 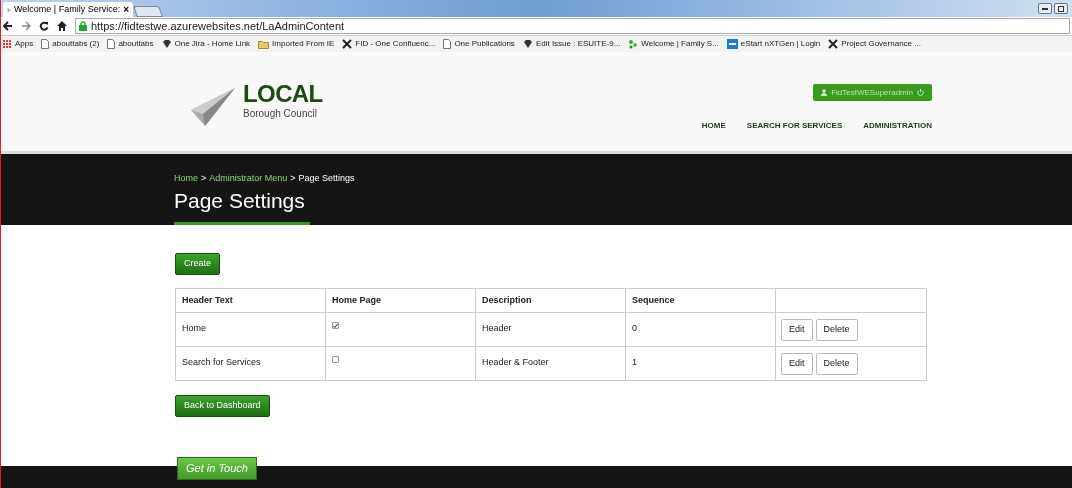 I want to click on nav-link: ADMINISTRATION, so click(x=897, y=126).